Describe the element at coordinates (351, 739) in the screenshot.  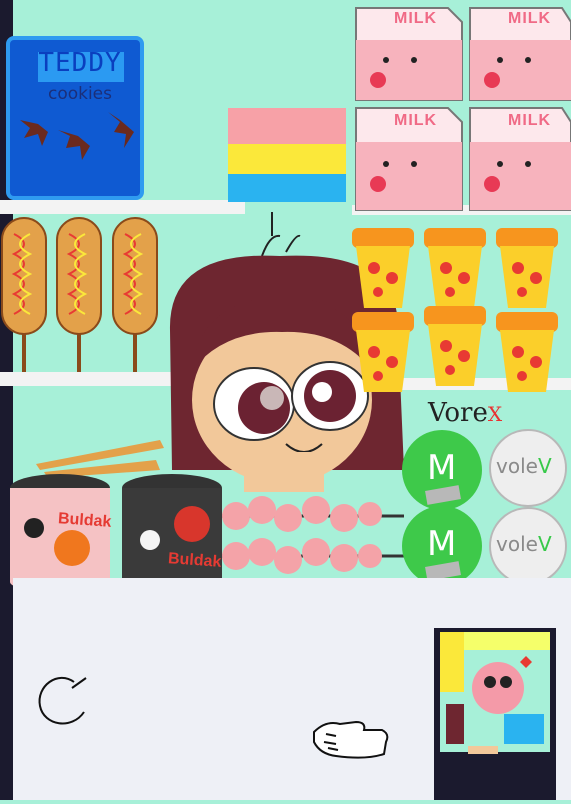
I see `hand-glyph` at that location.